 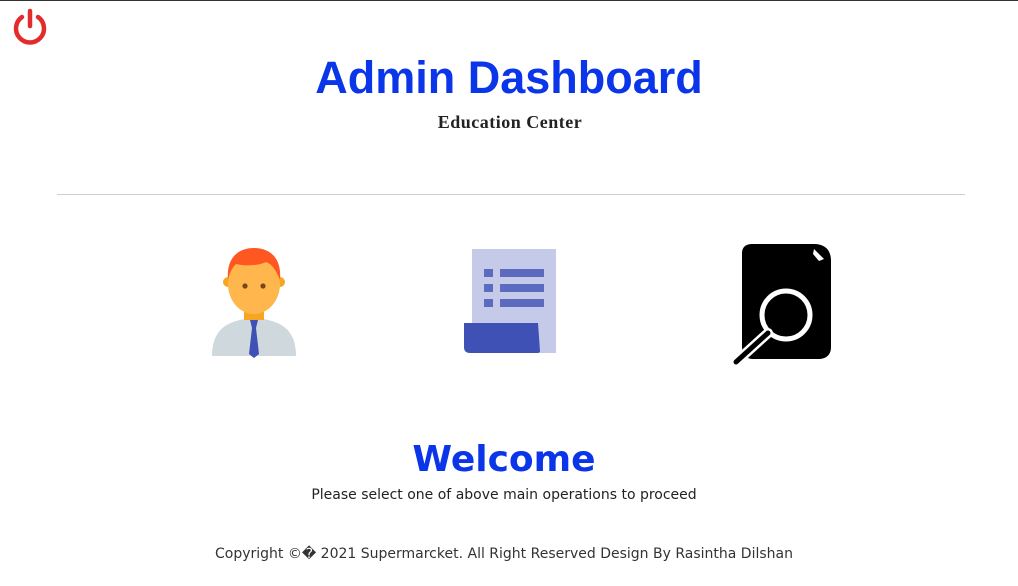 I want to click on user-icon, so click(x=254, y=303).